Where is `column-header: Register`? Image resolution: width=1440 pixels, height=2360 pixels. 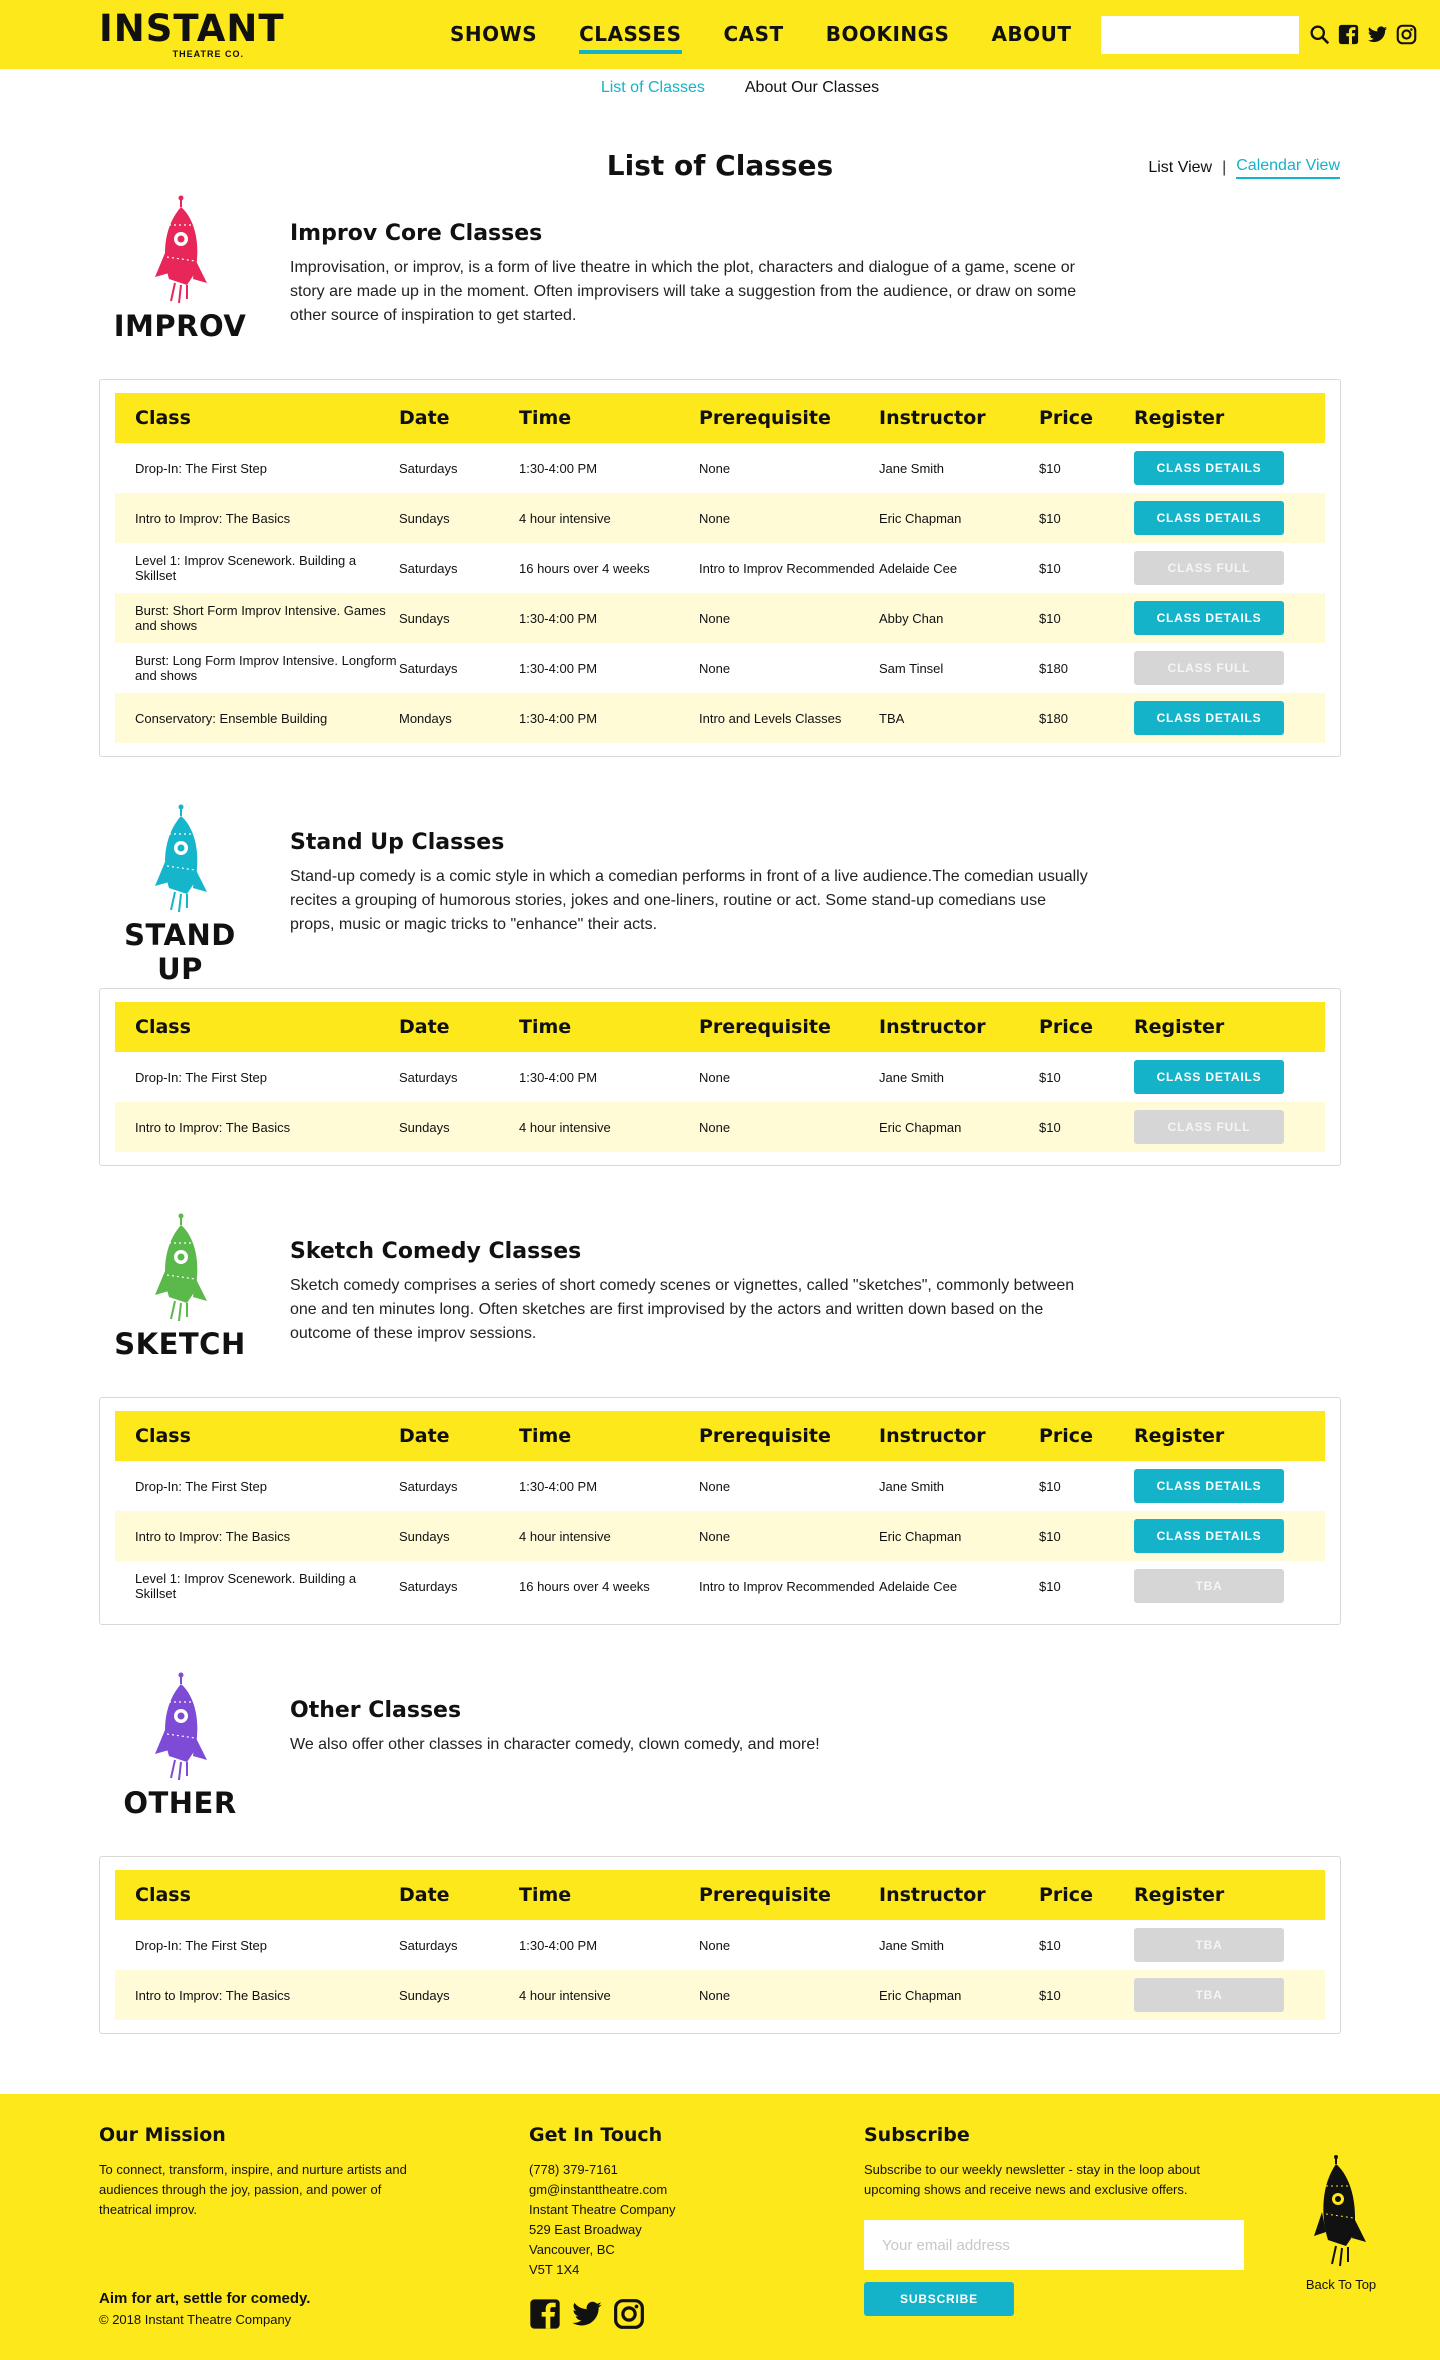 column-header: Register is located at coordinates (1179, 1436).